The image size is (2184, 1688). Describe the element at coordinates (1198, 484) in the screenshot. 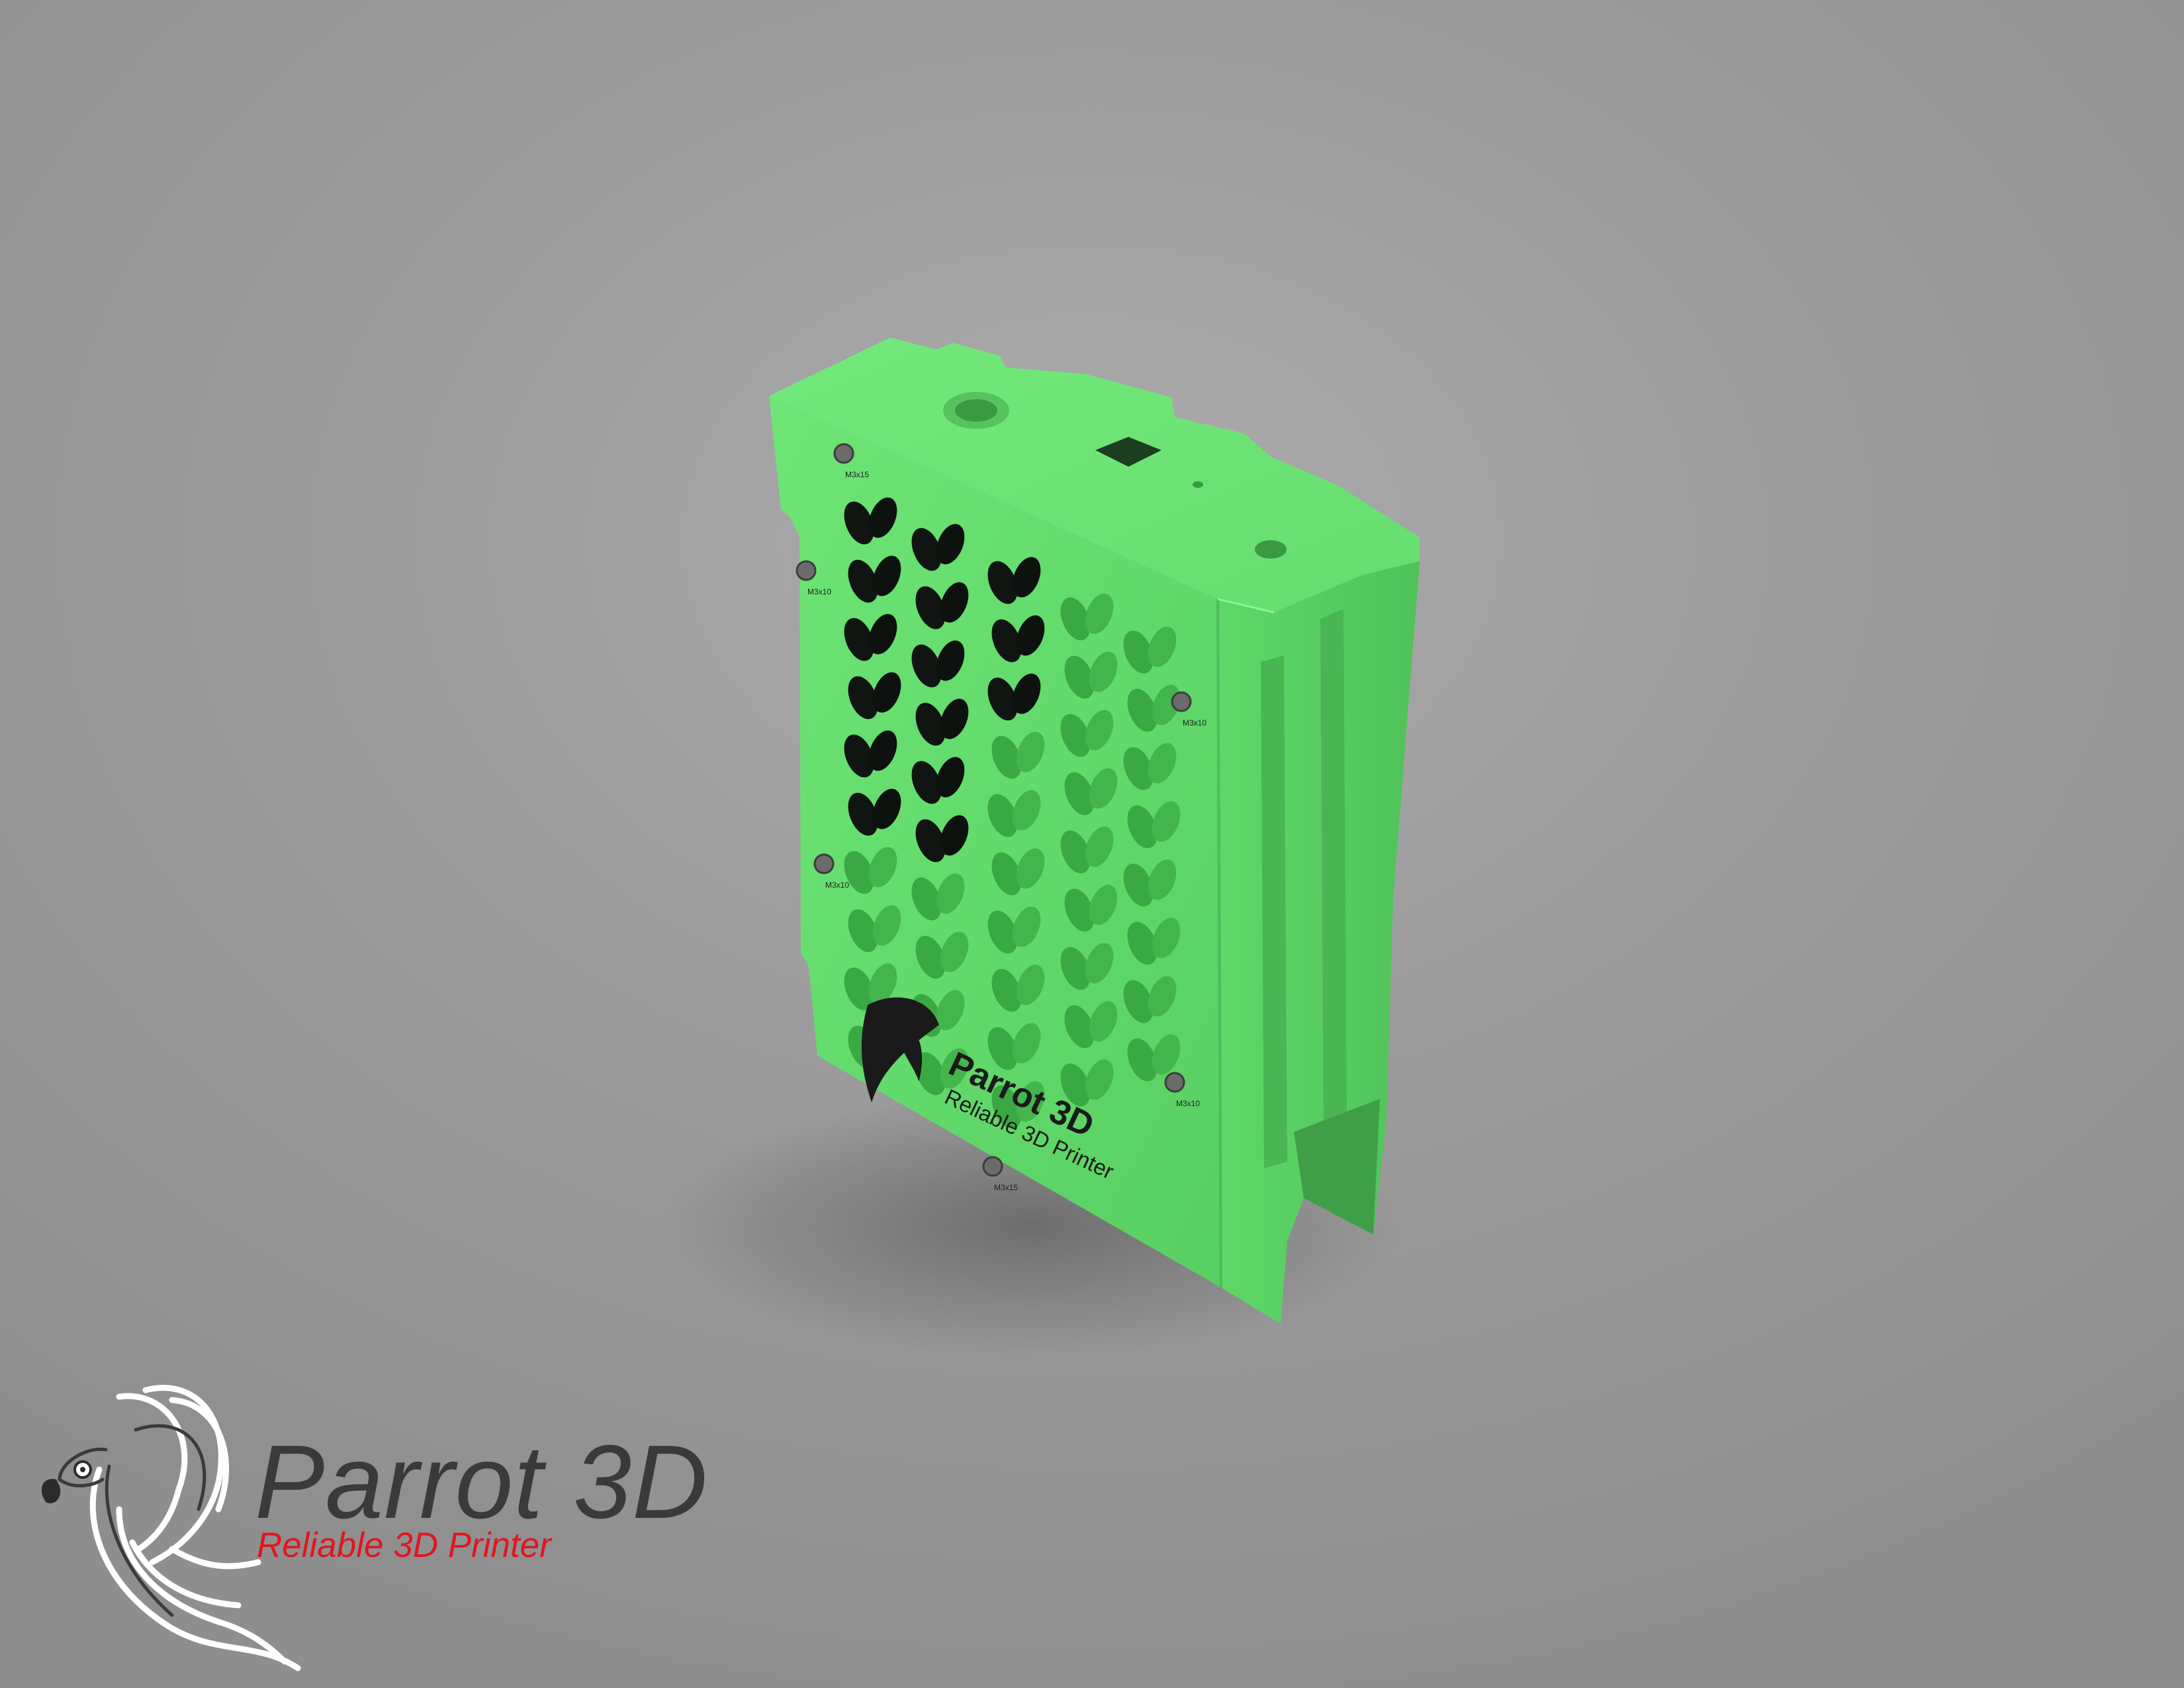

I see `top-pin` at that location.